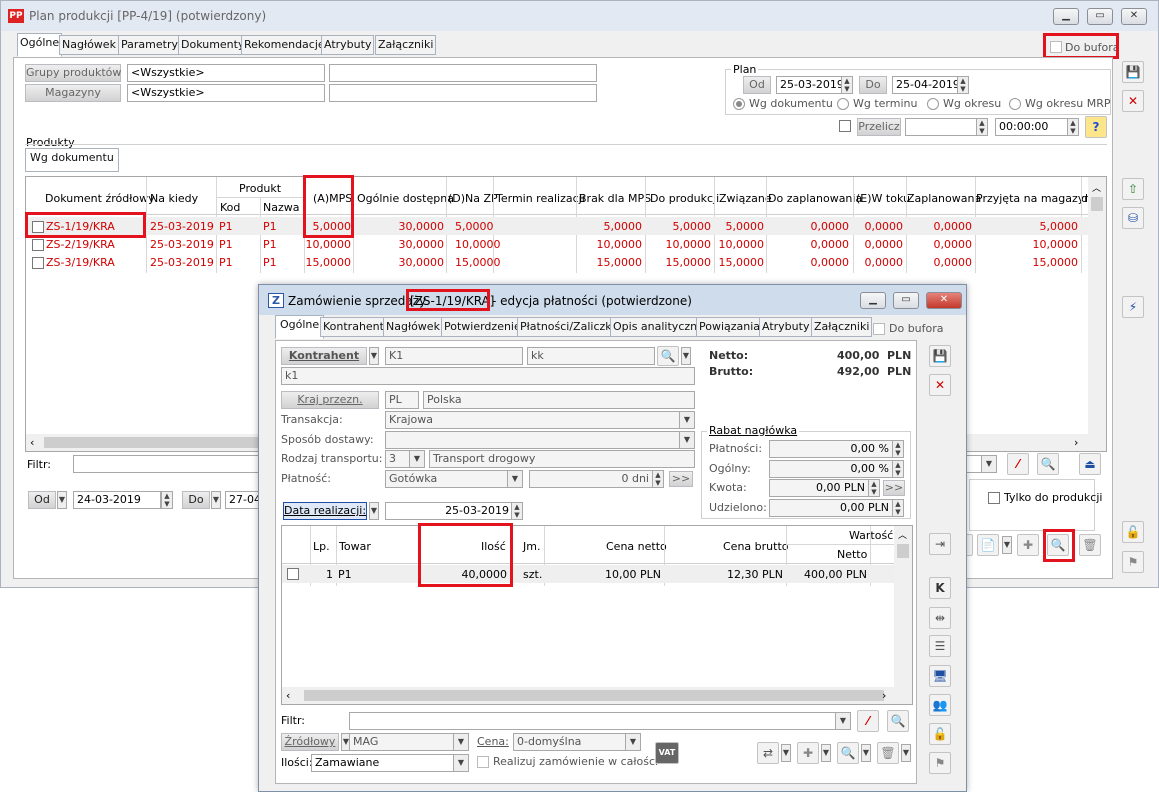 Image resolution: width=1159 pixels, height=792 pixels. I want to click on grupy-produktow-field: <Wszystkie>, so click(226, 73).